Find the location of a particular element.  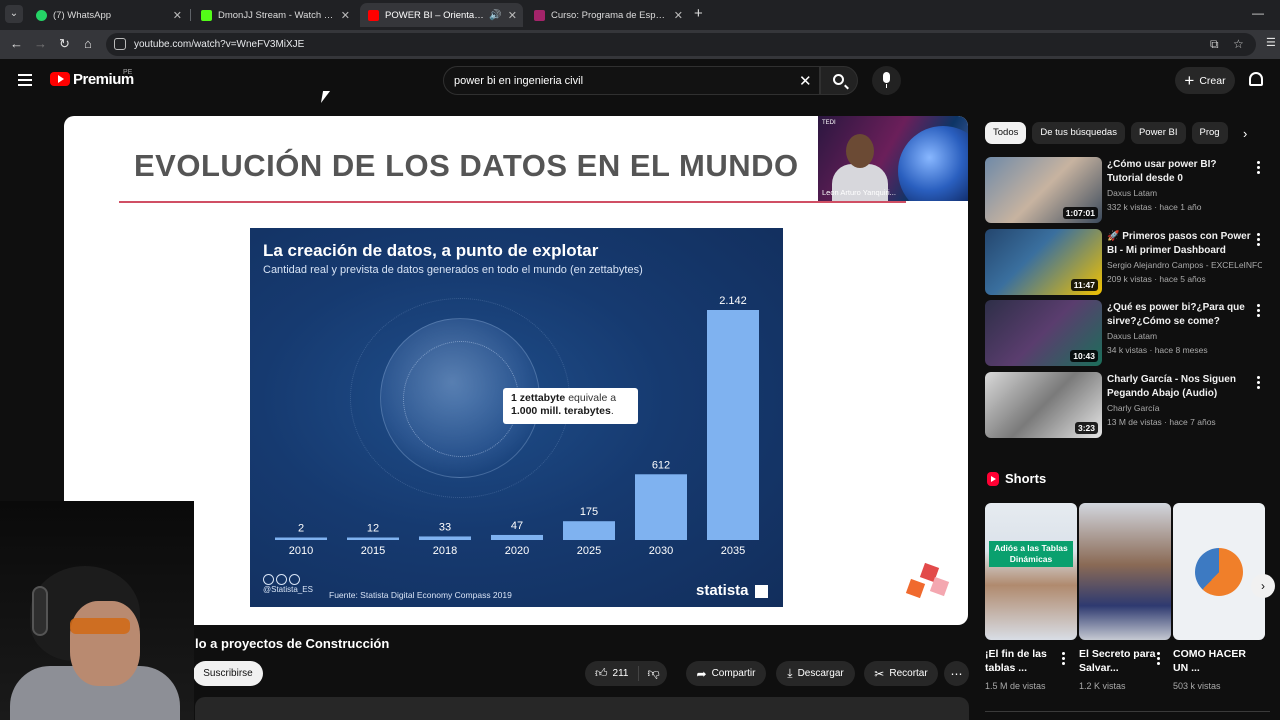

bookmark-star-icon: ☆ is located at coordinates (1238, 44).